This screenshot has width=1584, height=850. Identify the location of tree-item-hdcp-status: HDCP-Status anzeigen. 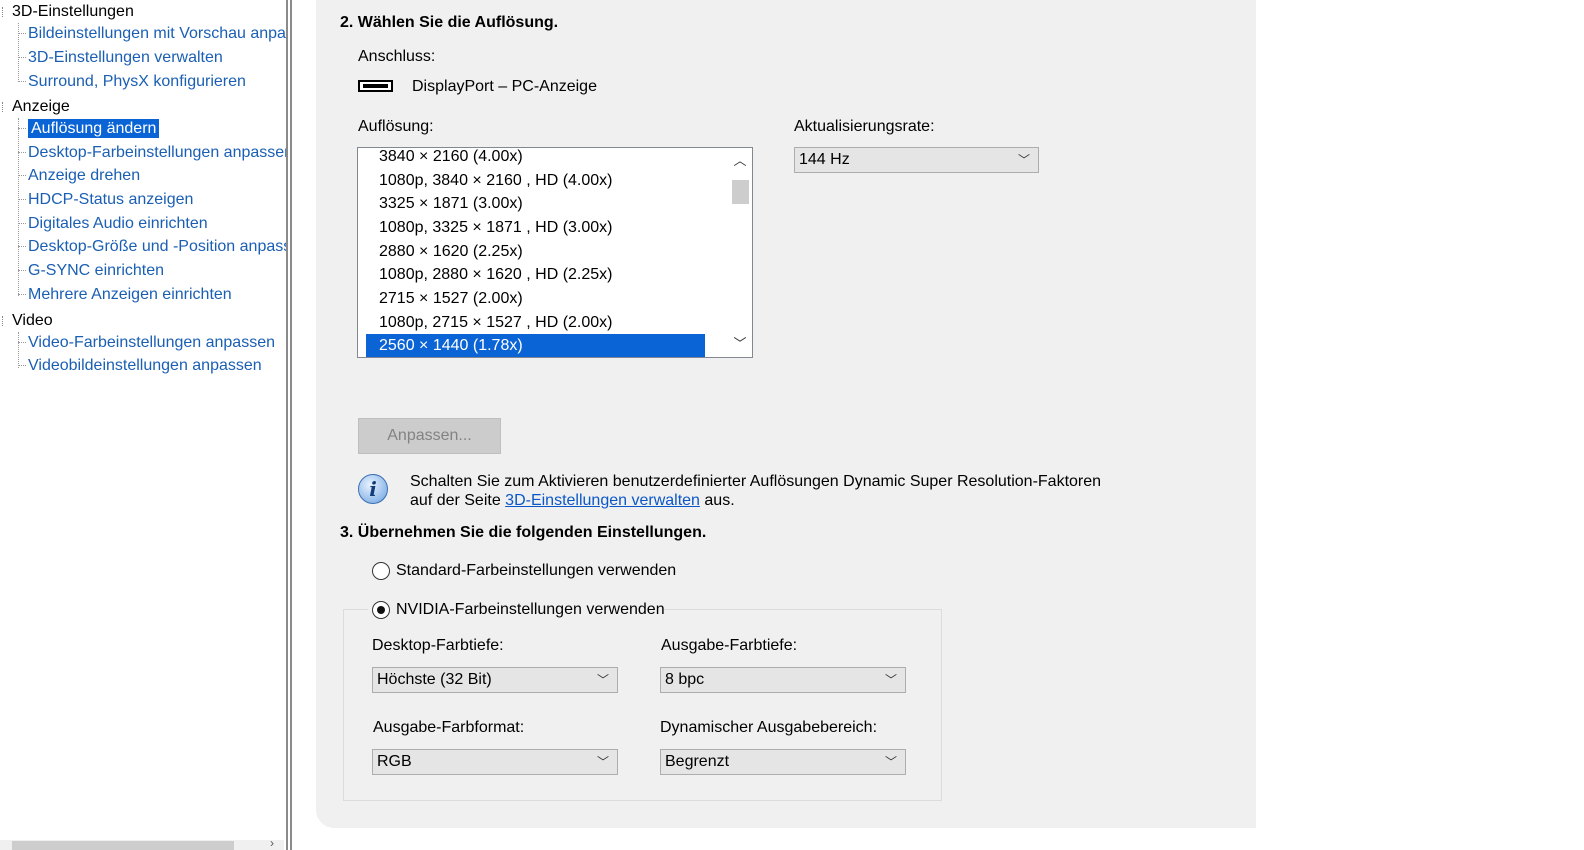
(105, 200).